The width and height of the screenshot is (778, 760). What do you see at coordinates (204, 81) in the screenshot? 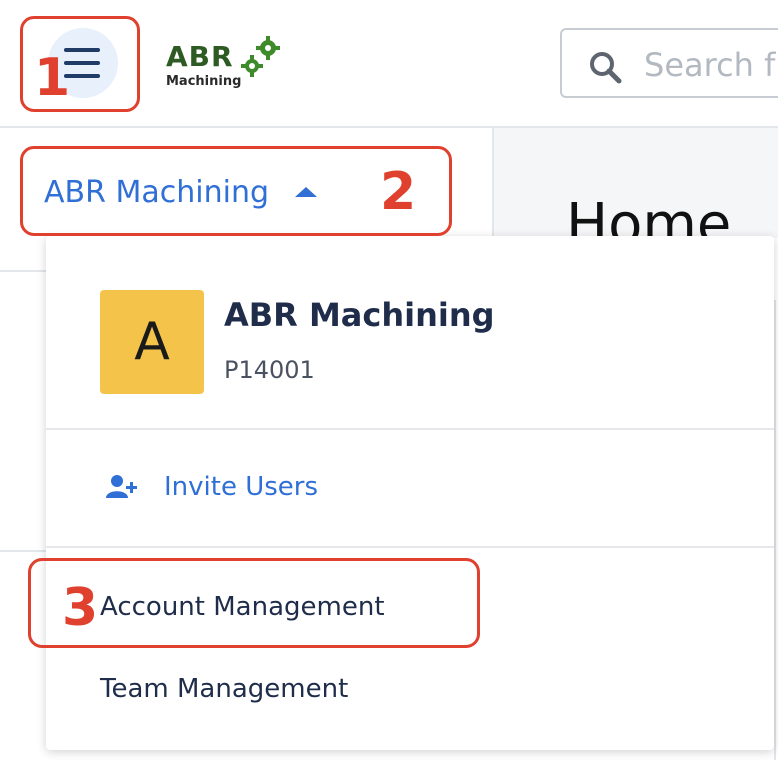
I see `logo-subtitle: Machining` at bounding box center [204, 81].